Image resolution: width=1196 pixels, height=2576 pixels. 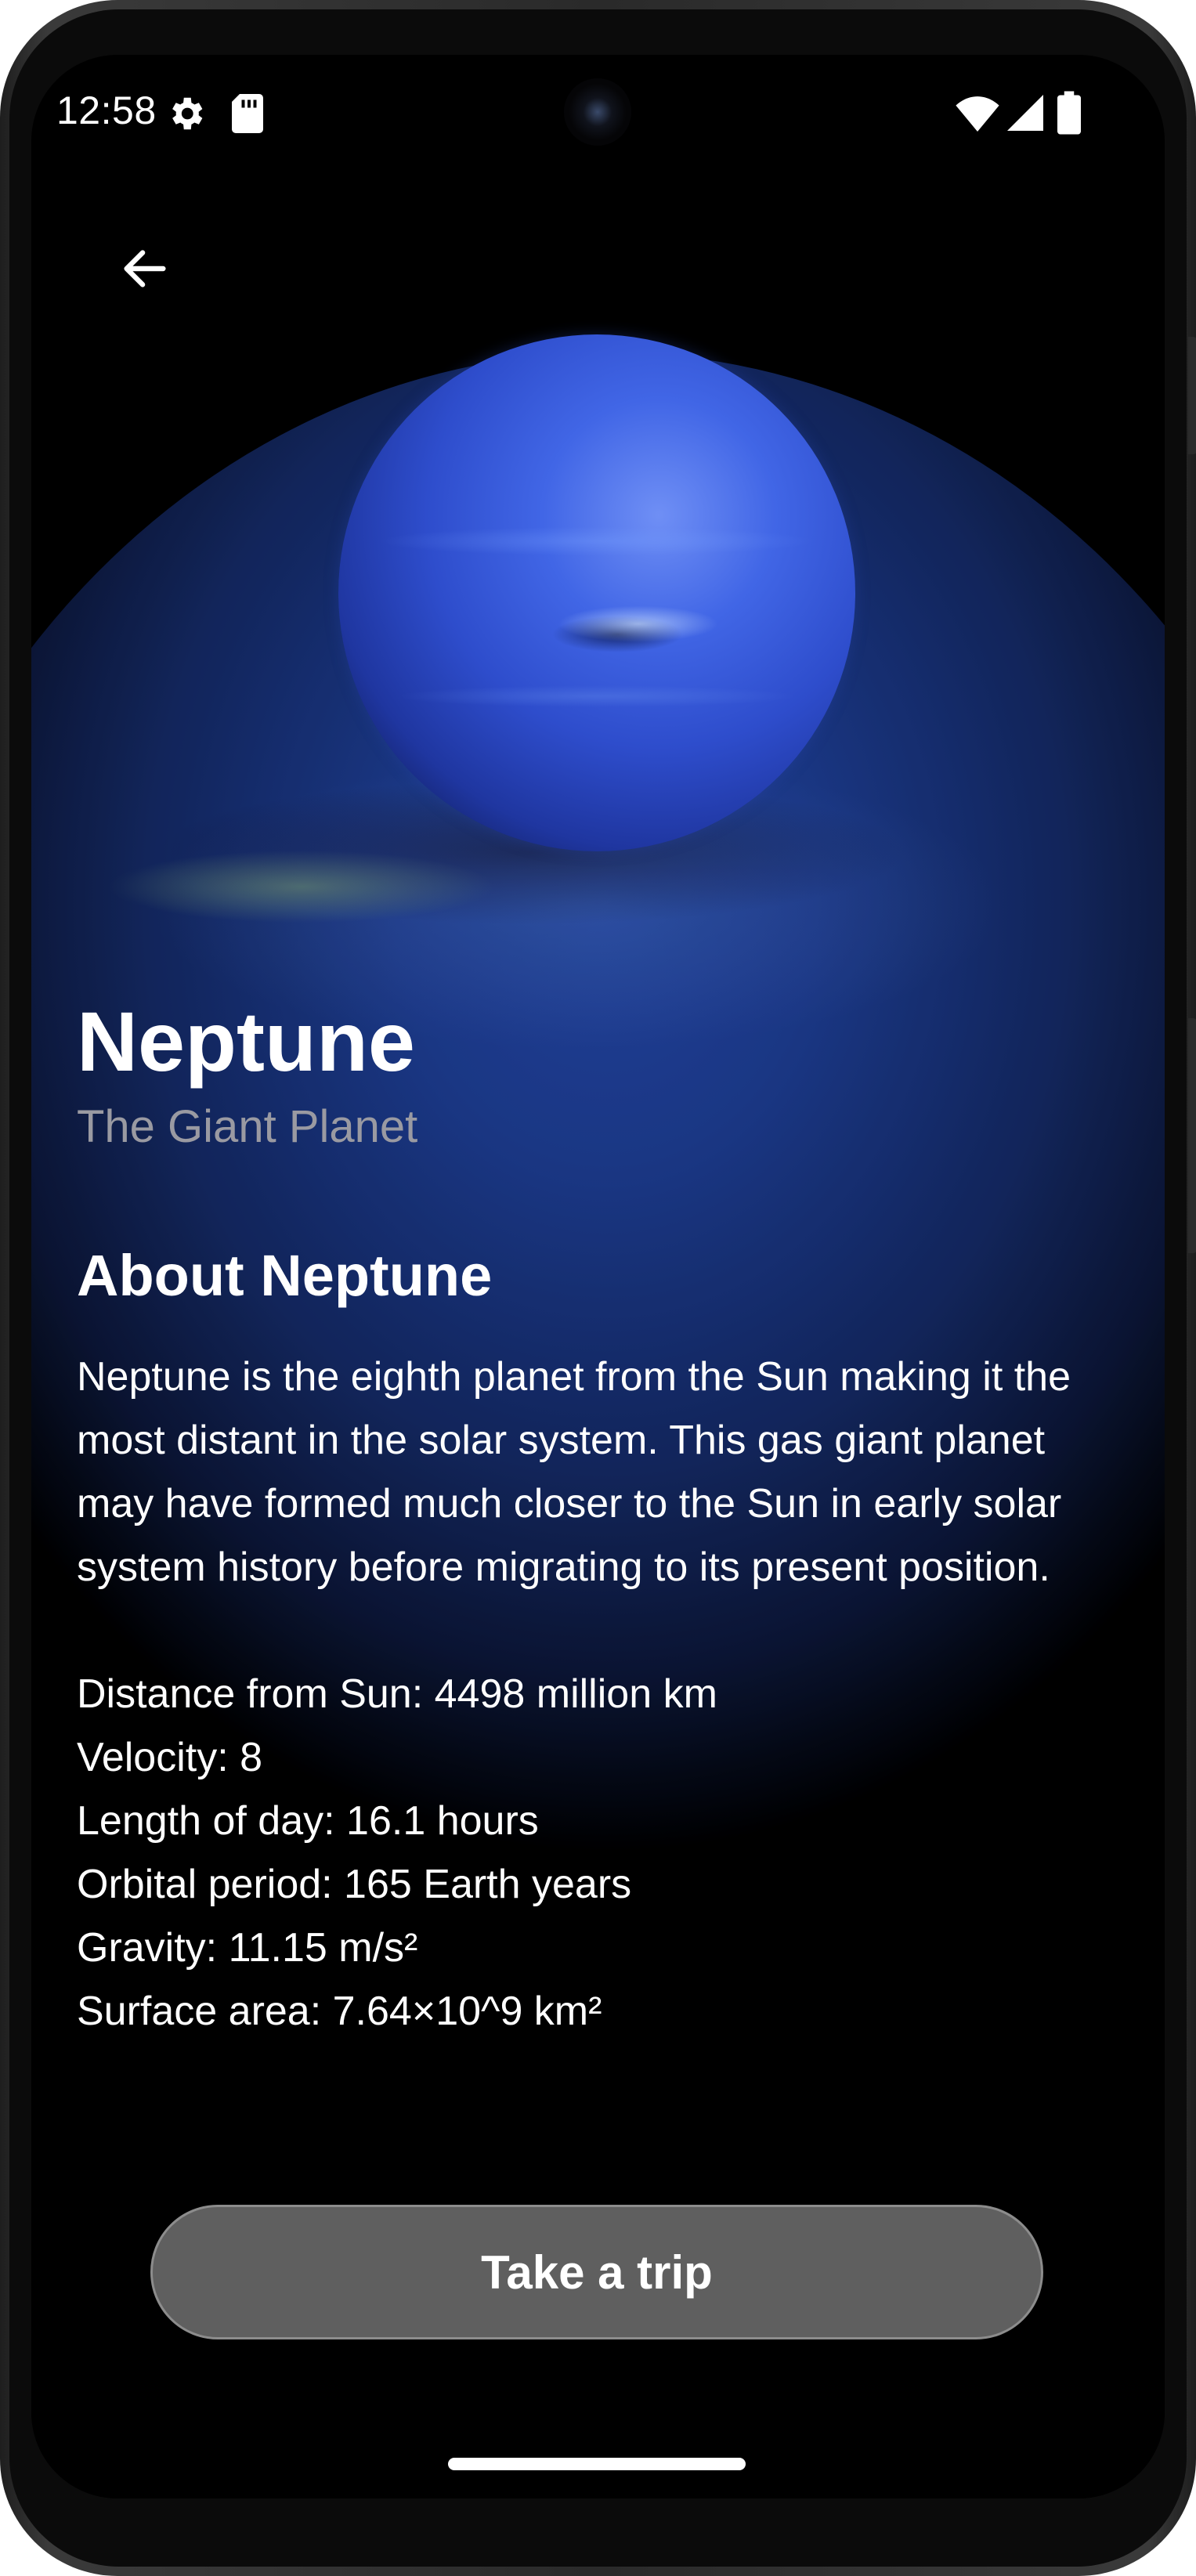 What do you see at coordinates (339, 2011) in the screenshot?
I see `stat-surface-area: Surface area: 7.64×10^9 km²` at bounding box center [339, 2011].